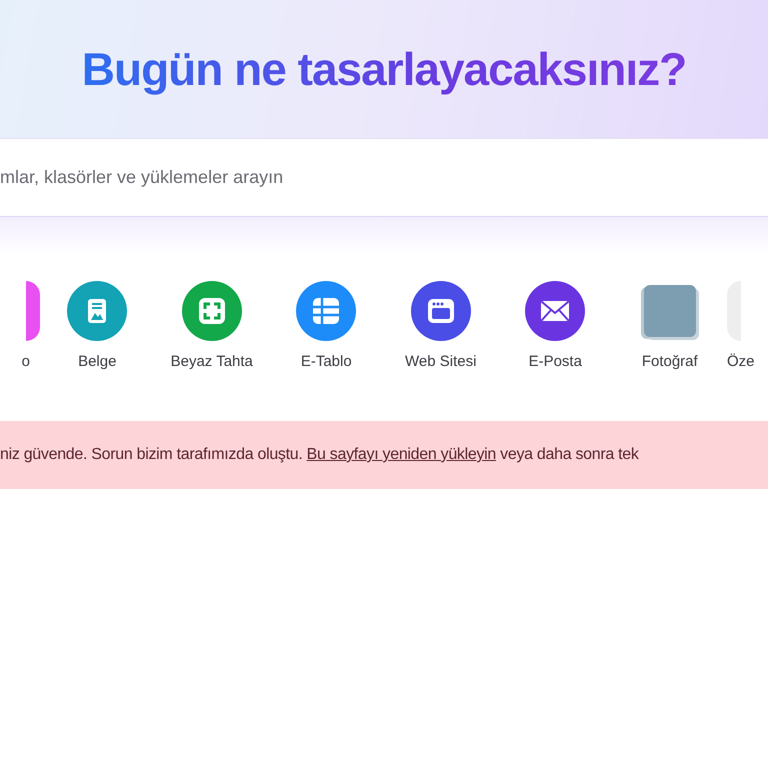 The image size is (768, 768). What do you see at coordinates (555, 361) in the screenshot?
I see `category-label: E-Posta` at bounding box center [555, 361].